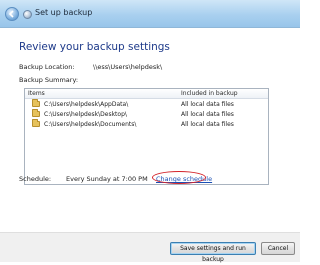  What do you see at coordinates (209, 93) in the screenshot?
I see `column-header-included: Included in backup` at bounding box center [209, 93].